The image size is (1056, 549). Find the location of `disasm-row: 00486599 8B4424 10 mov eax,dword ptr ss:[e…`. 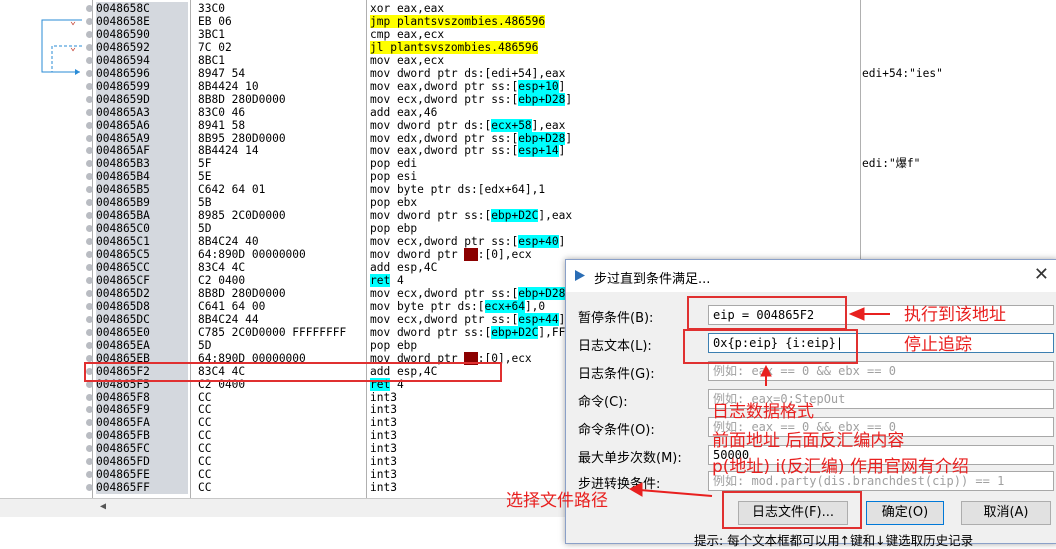

disasm-row: 00486599 8B4424 10 mov eax,dword ptr ss:[e… is located at coordinates (430, 86).